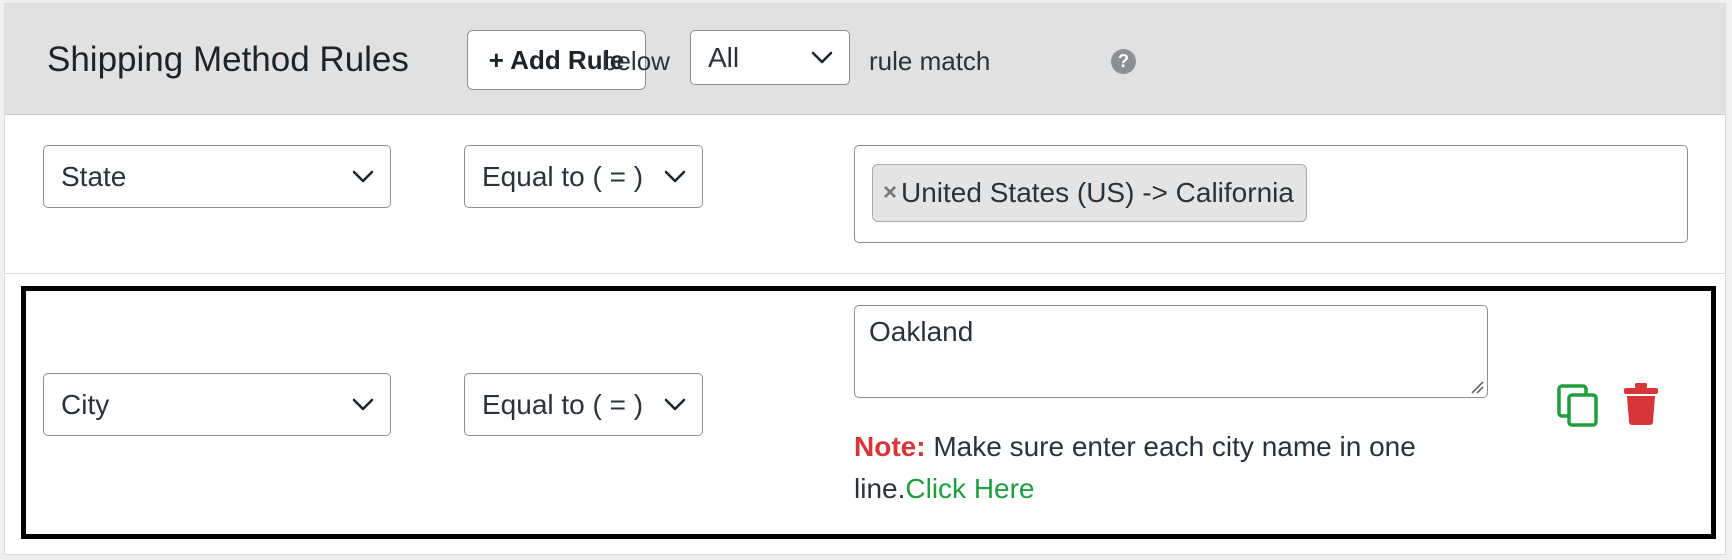 This screenshot has width=1732, height=560. Describe the element at coordinates (865, 273) in the screenshot. I see `row-divider` at that location.